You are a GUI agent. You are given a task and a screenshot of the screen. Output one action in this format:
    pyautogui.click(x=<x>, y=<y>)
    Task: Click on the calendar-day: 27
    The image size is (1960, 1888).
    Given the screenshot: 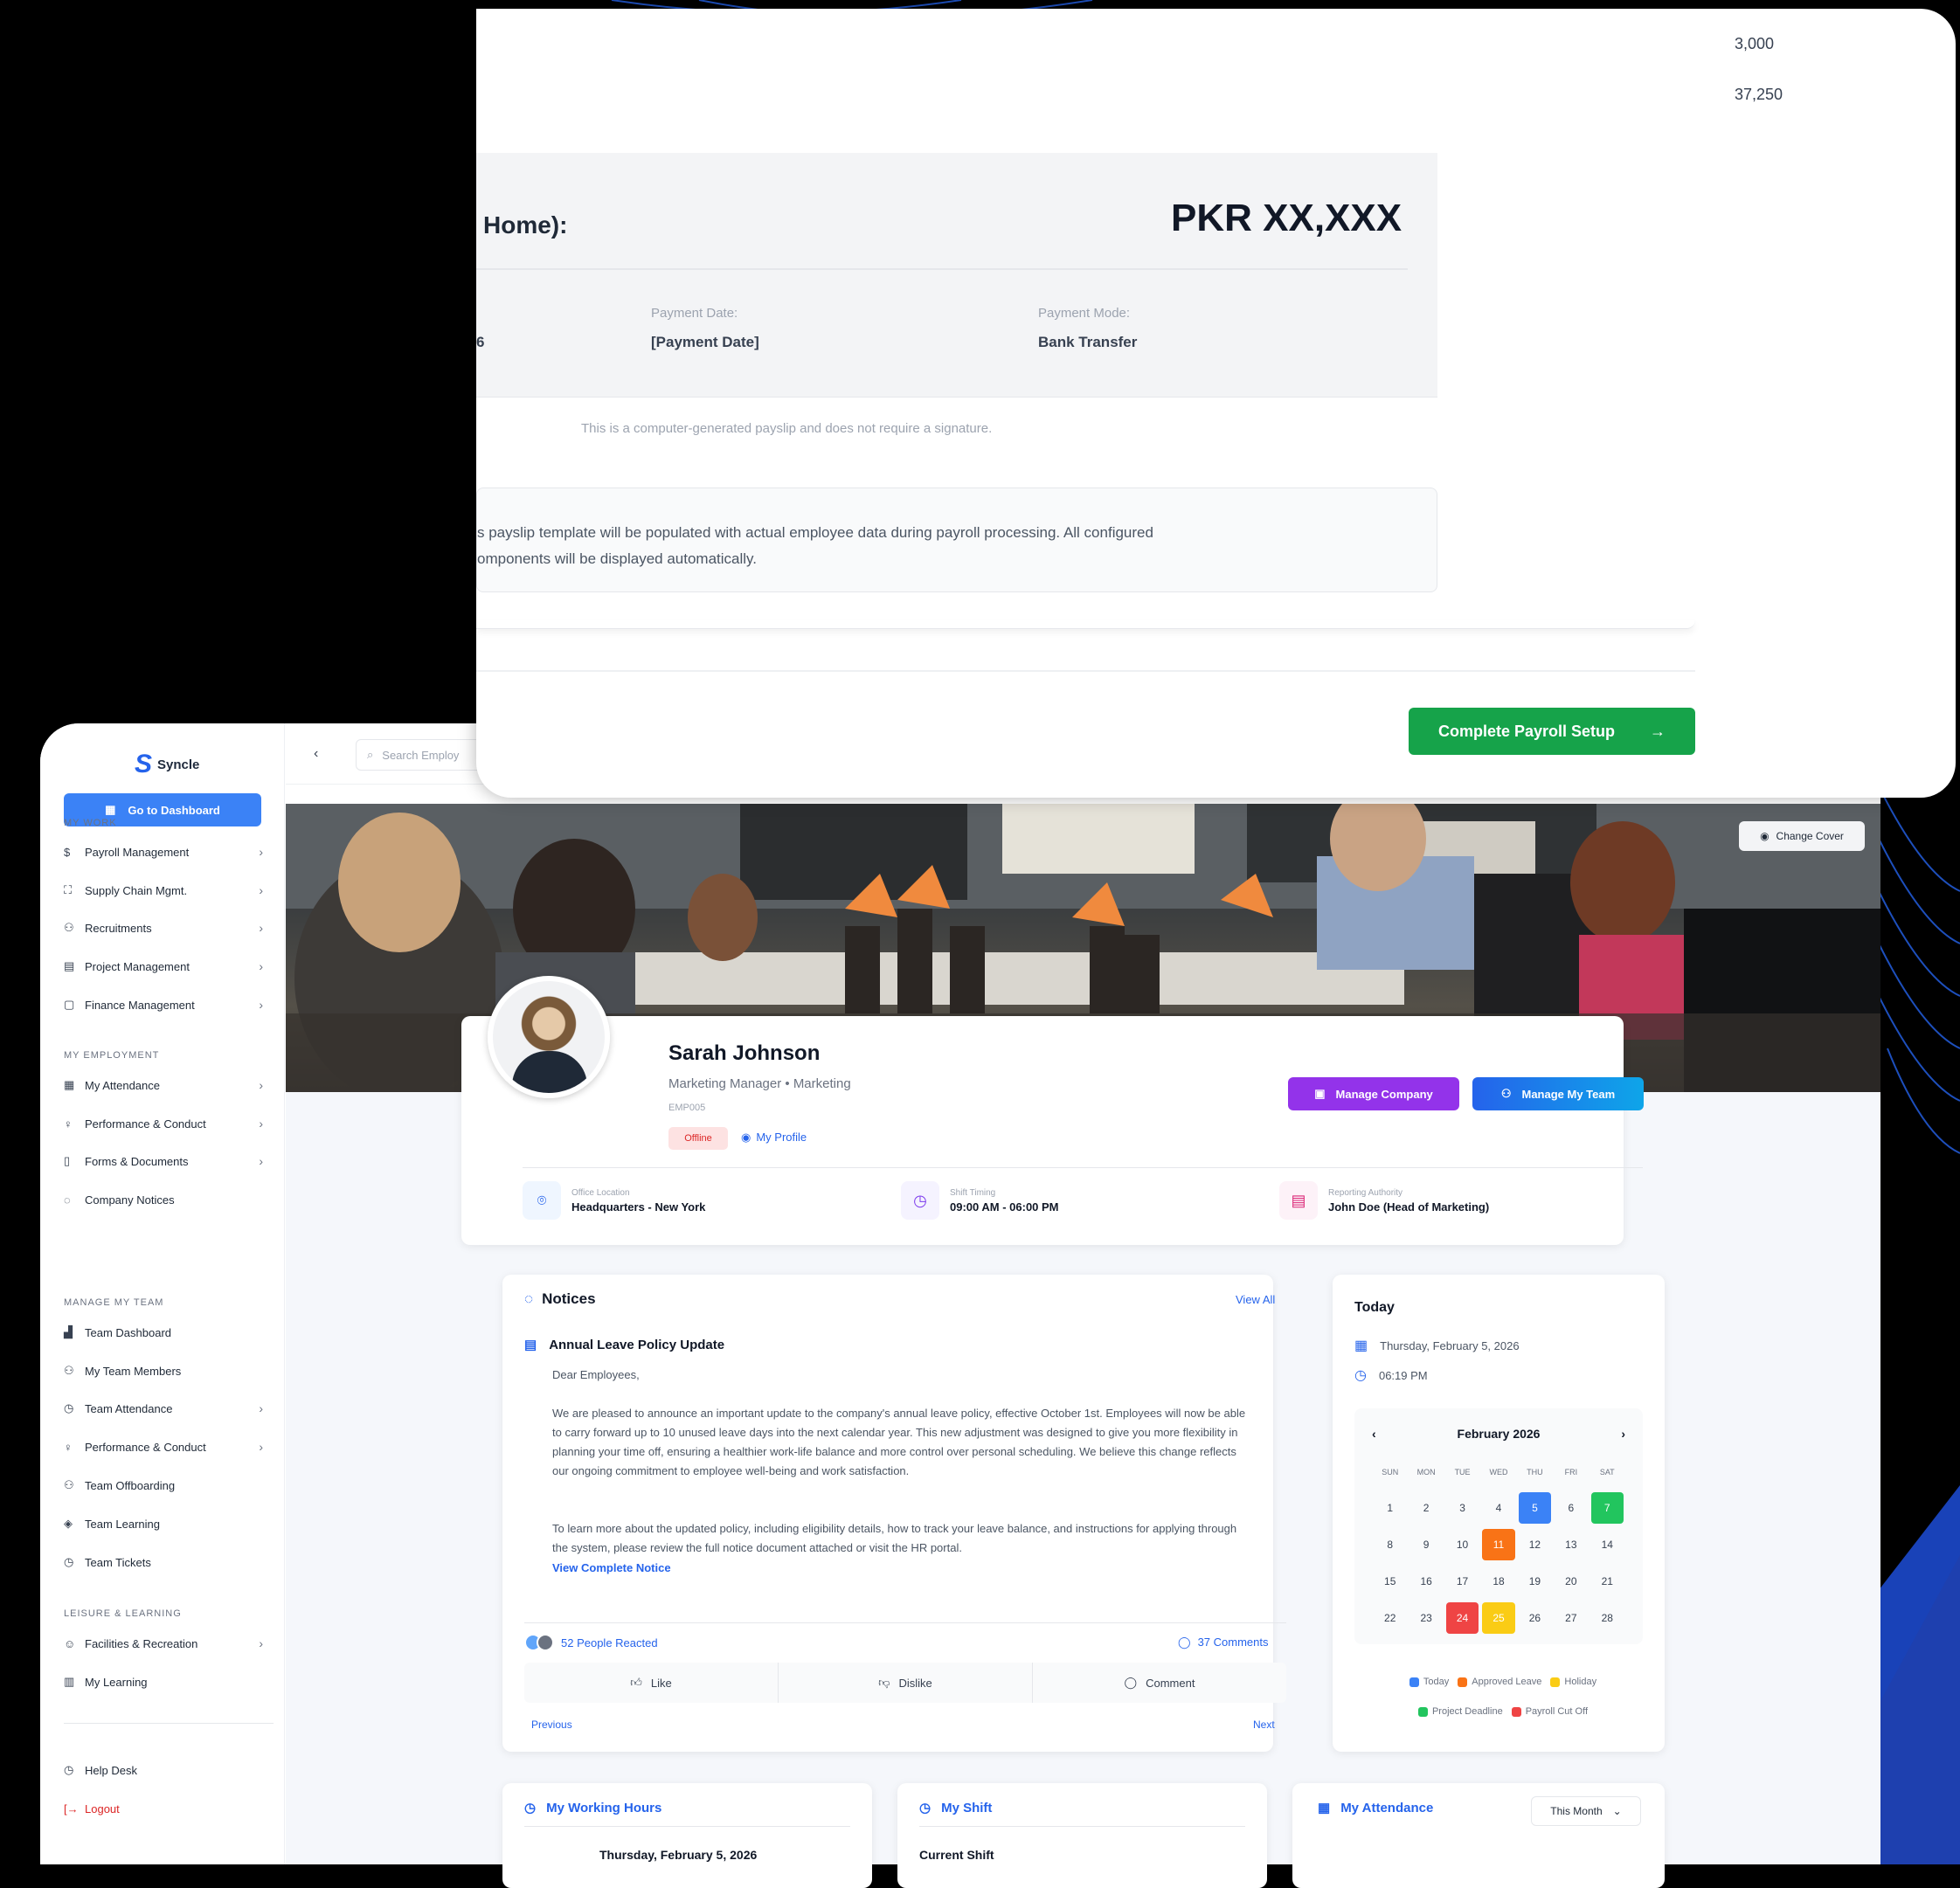 What is the action you would take?
    pyautogui.click(x=1571, y=1618)
    